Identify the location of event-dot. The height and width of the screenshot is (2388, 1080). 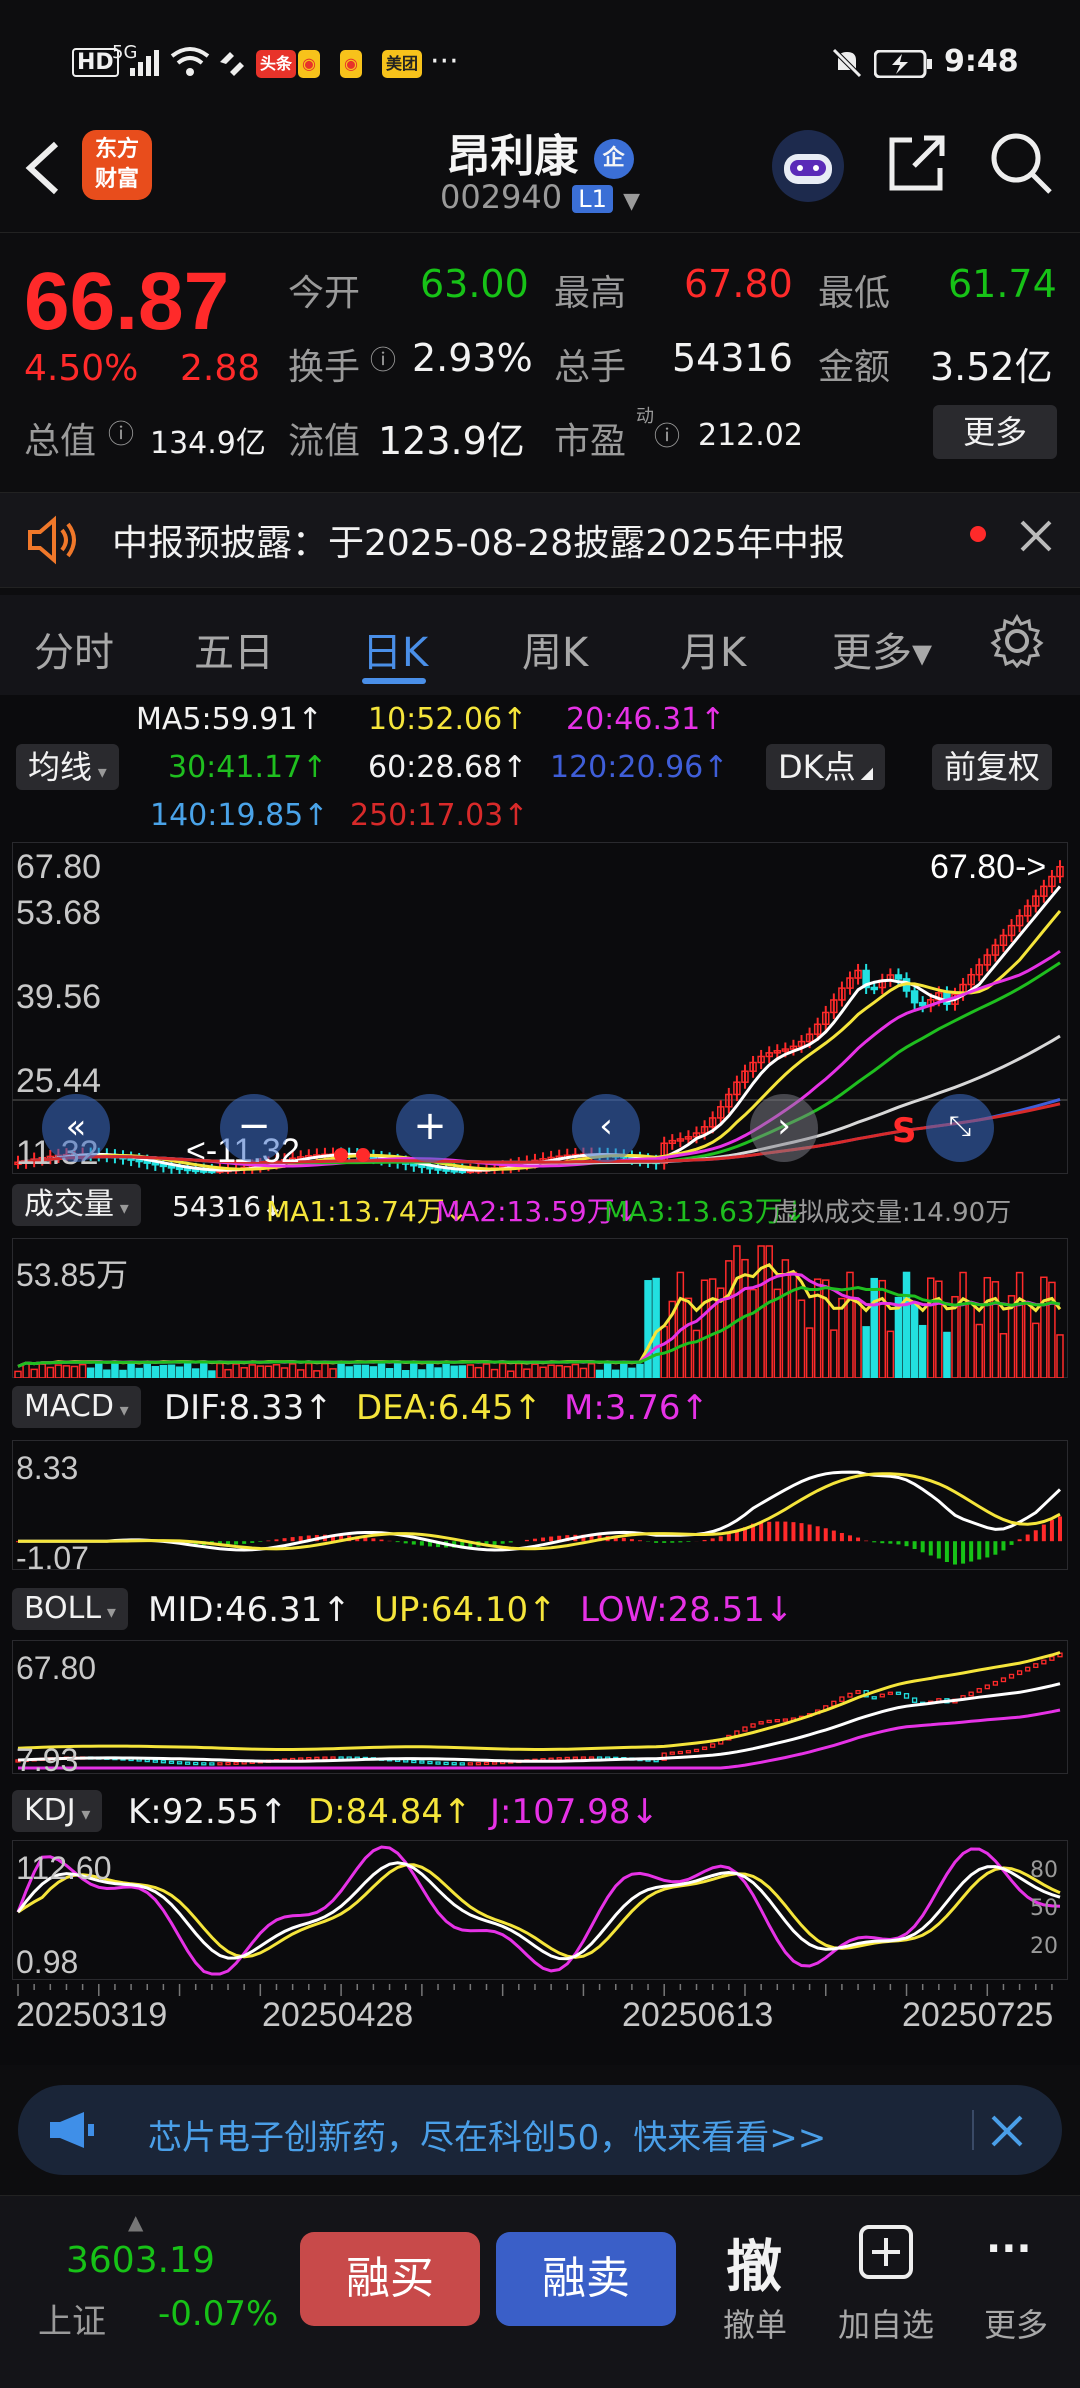
(341, 1155).